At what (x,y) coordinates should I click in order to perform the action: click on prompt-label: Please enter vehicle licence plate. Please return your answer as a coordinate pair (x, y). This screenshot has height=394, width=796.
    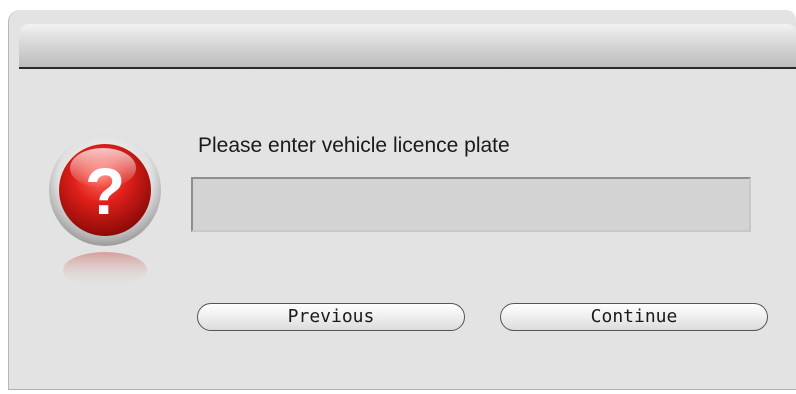
    Looking at the image, I should click on (354, 145).